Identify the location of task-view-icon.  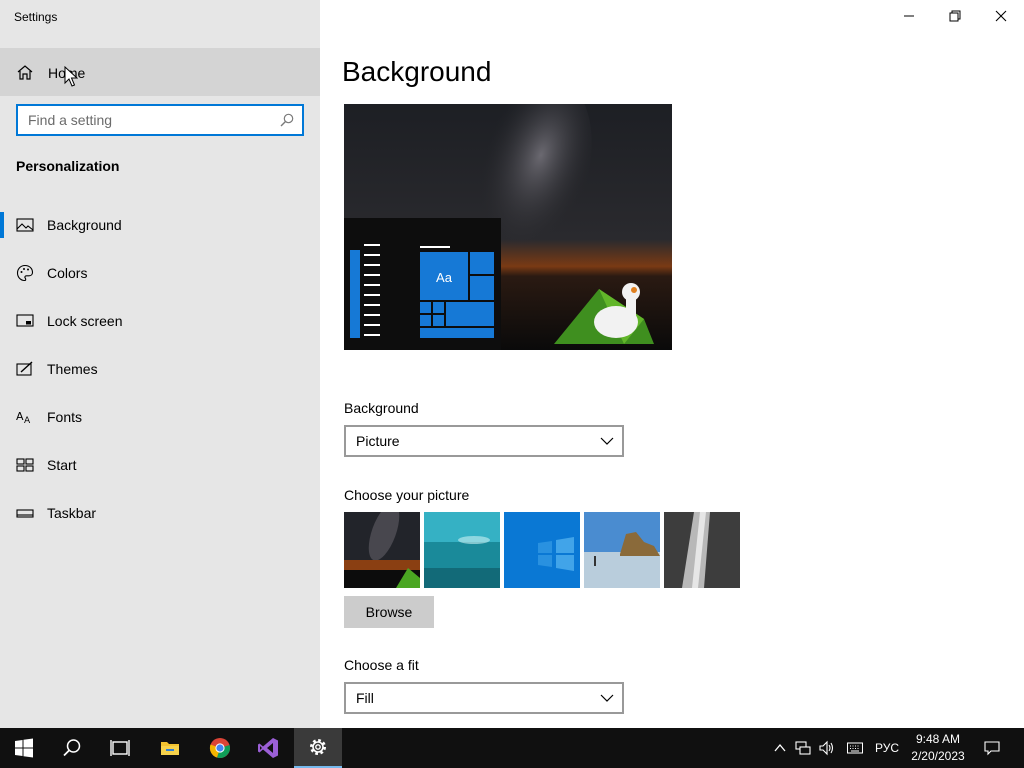
(120, 748).